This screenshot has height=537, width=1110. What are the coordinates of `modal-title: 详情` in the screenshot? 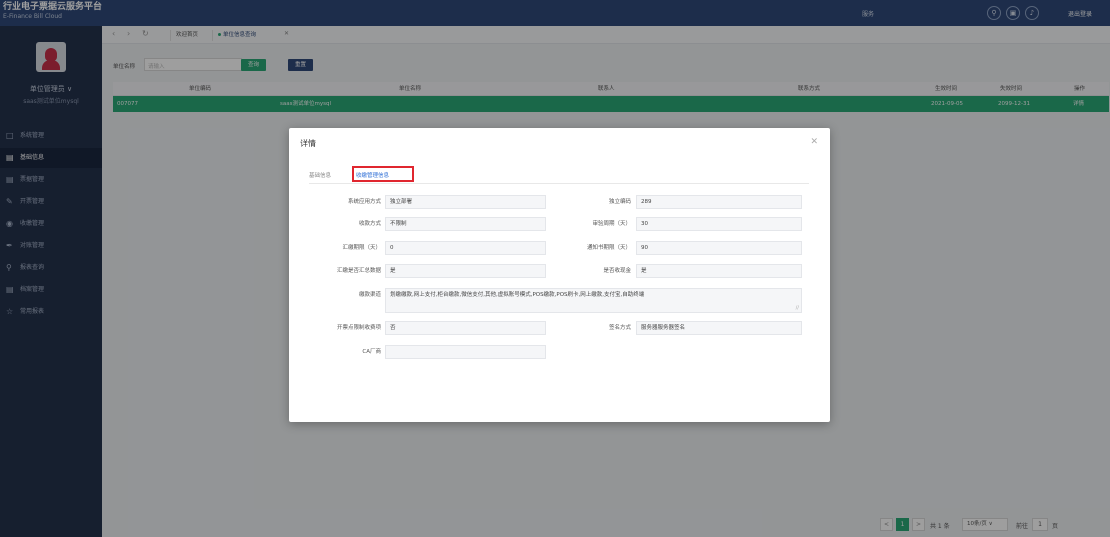 It's located at (308, 143).